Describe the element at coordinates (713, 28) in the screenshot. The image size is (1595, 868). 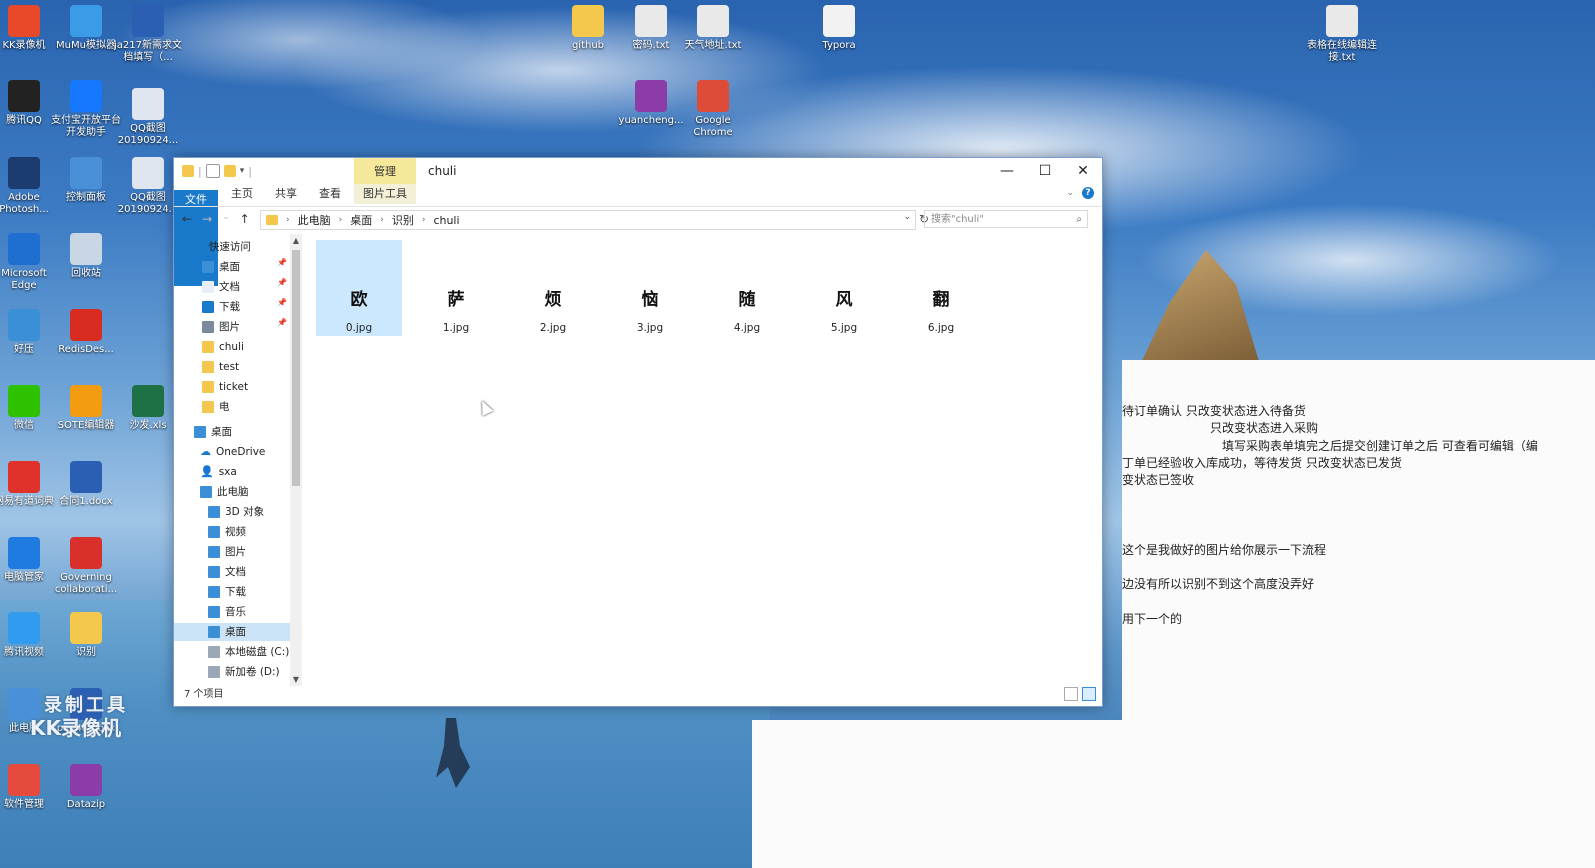
I see `desktop-shortcut: 天气地址.txt` at that location.